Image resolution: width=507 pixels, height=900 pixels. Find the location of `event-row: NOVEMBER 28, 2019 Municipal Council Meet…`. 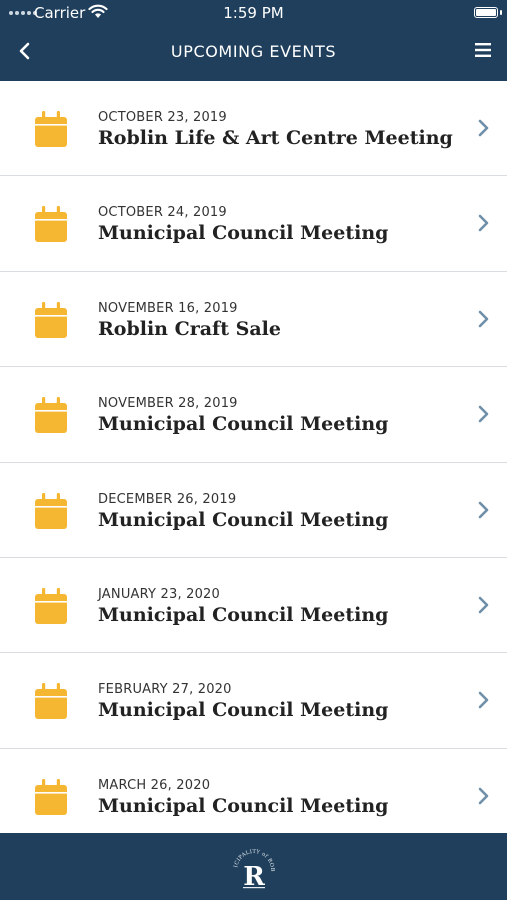

event-row: NOVEMBER 28, 2019 Municipal Council Meet… is located at coordinates (253, 415).